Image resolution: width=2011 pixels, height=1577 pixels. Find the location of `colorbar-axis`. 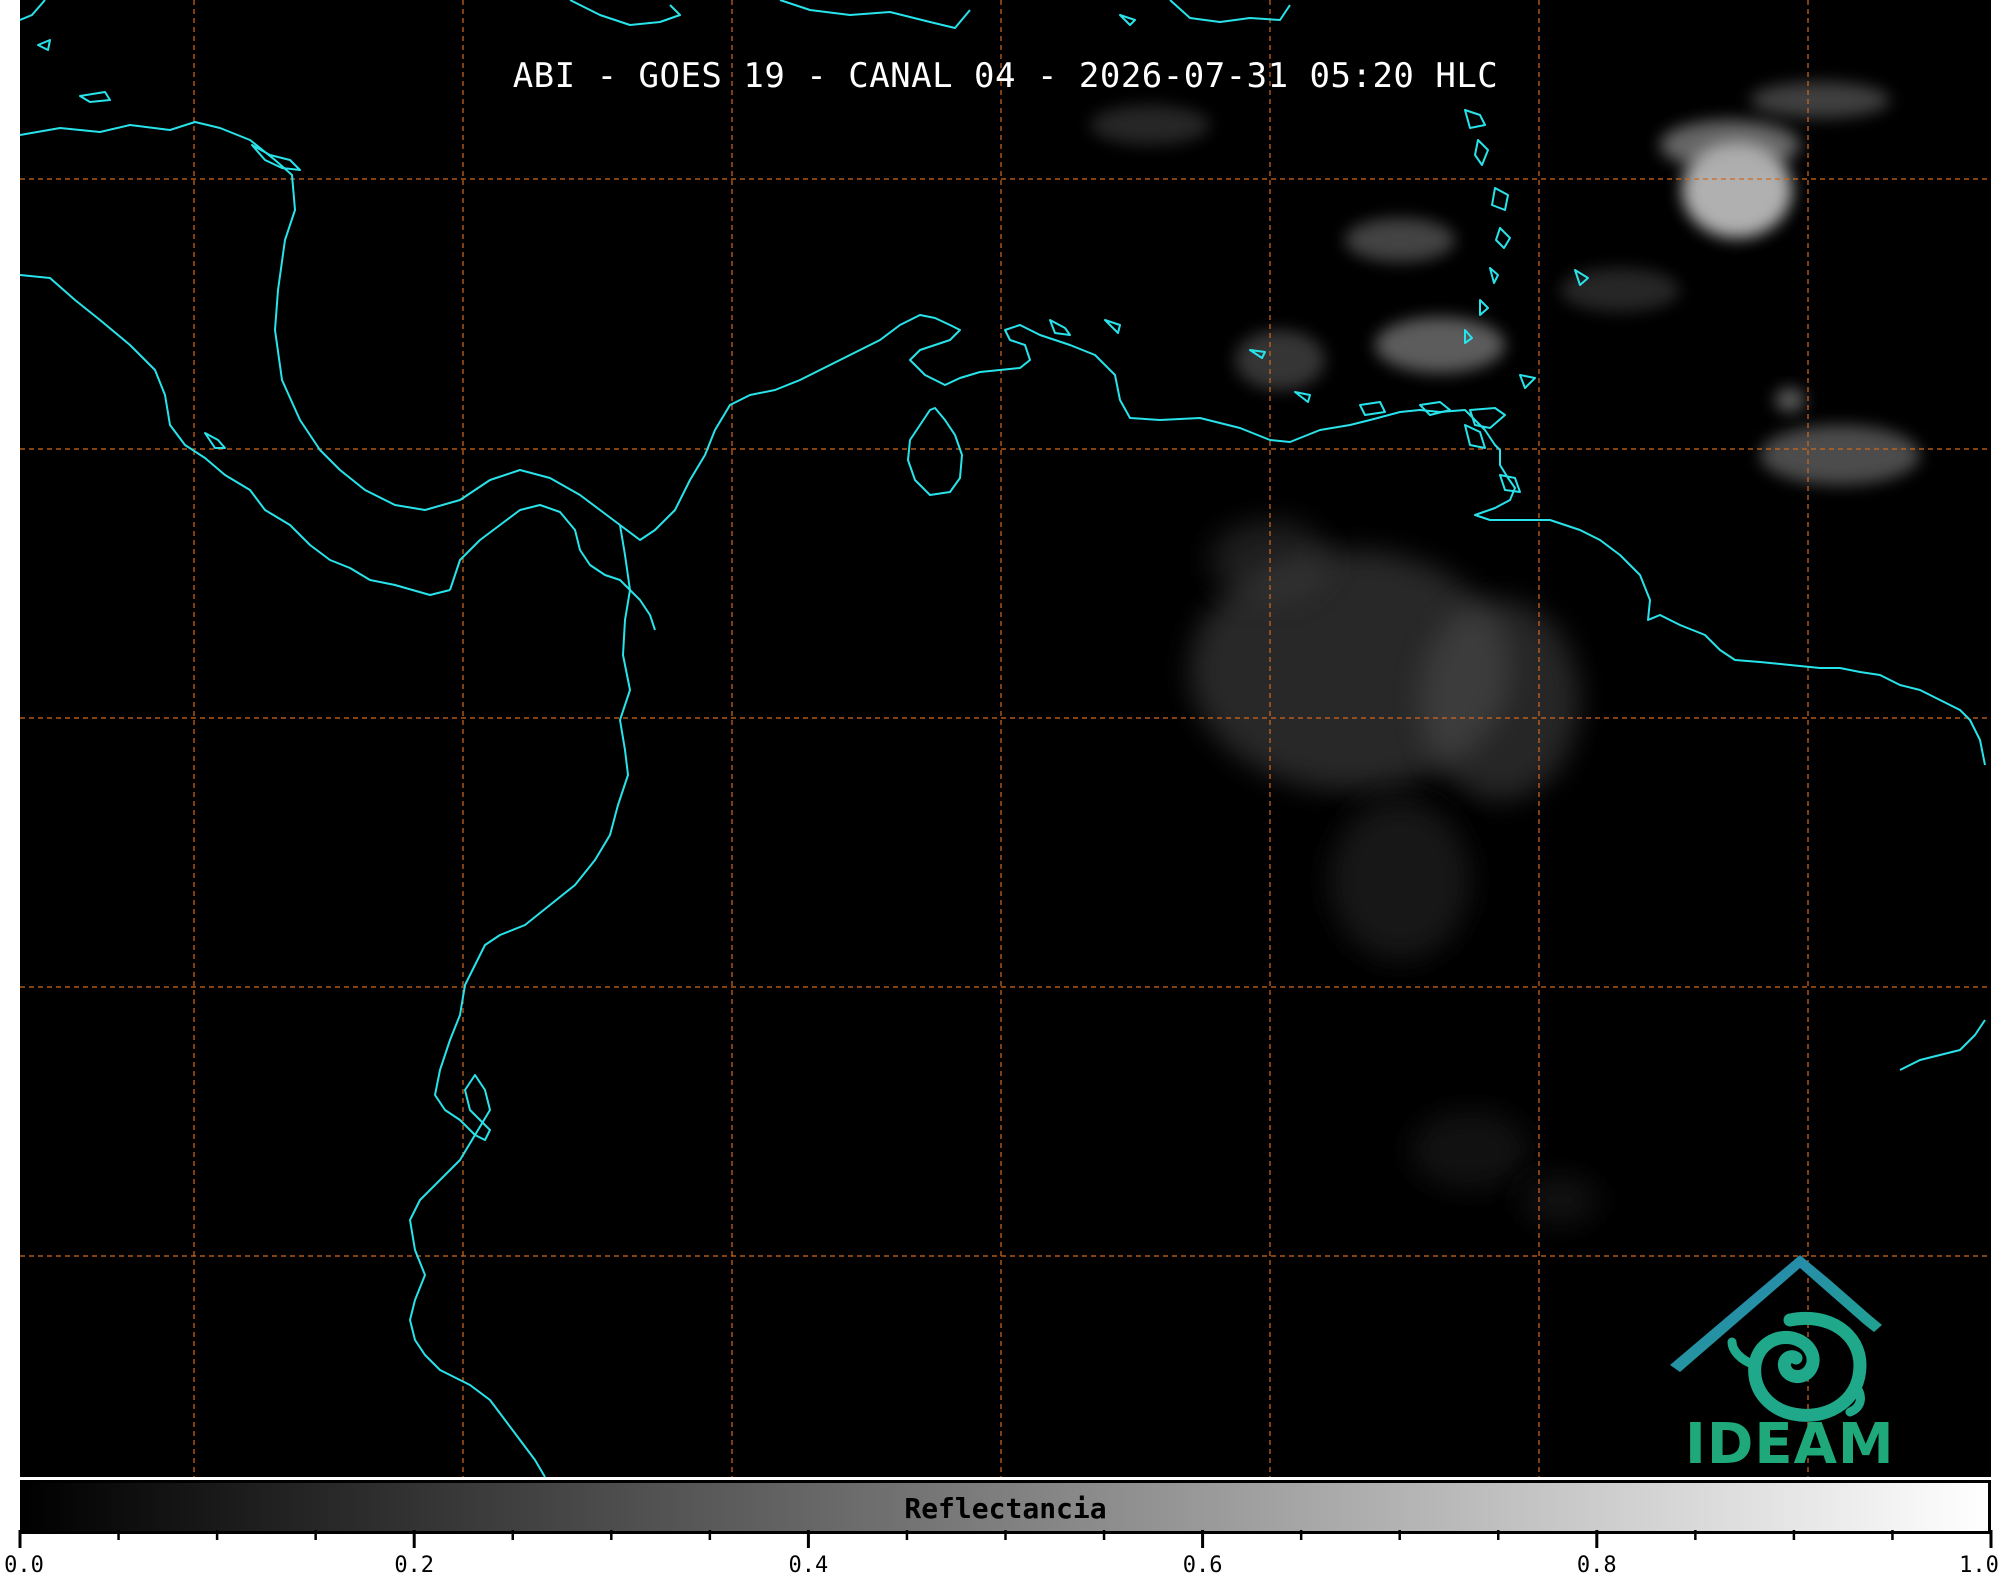

colorbar-axis is located at coordinates (1005, 1539).